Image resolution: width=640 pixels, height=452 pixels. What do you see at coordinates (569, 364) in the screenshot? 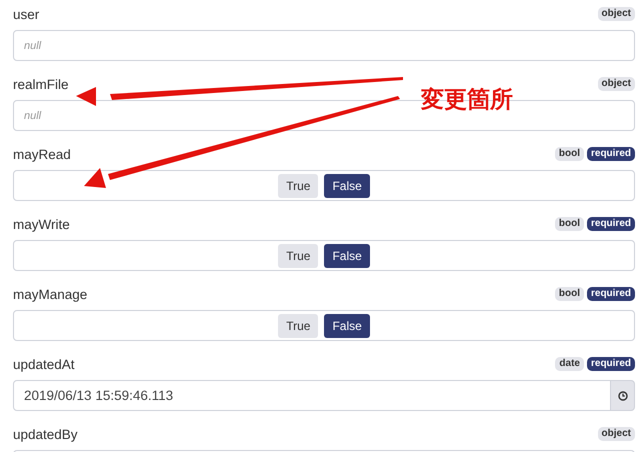
I see `type-tag: date` at bounding box center [569, 364].